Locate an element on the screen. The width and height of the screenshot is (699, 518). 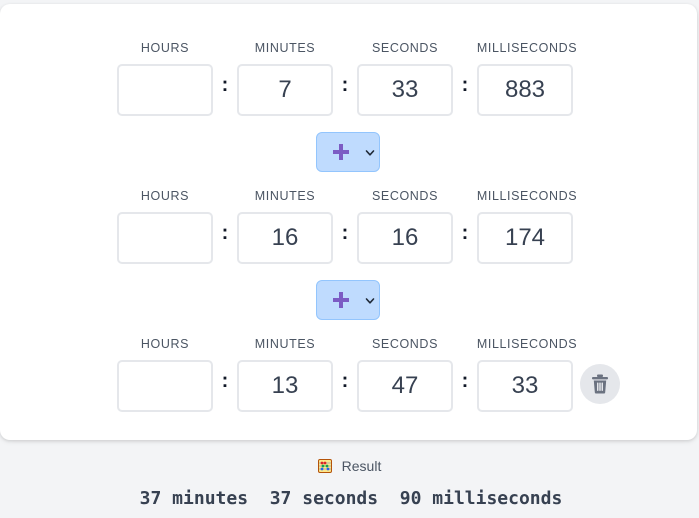
seconds-input: 47 is located at coordinates (405, 386).